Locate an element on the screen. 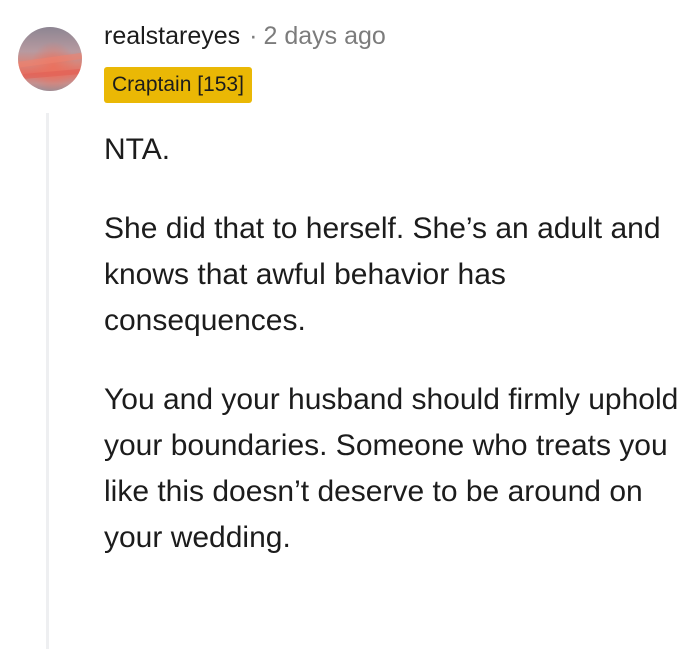 The image size is (700, 649). thread-collapse-line is located at coordinates (47, 381).